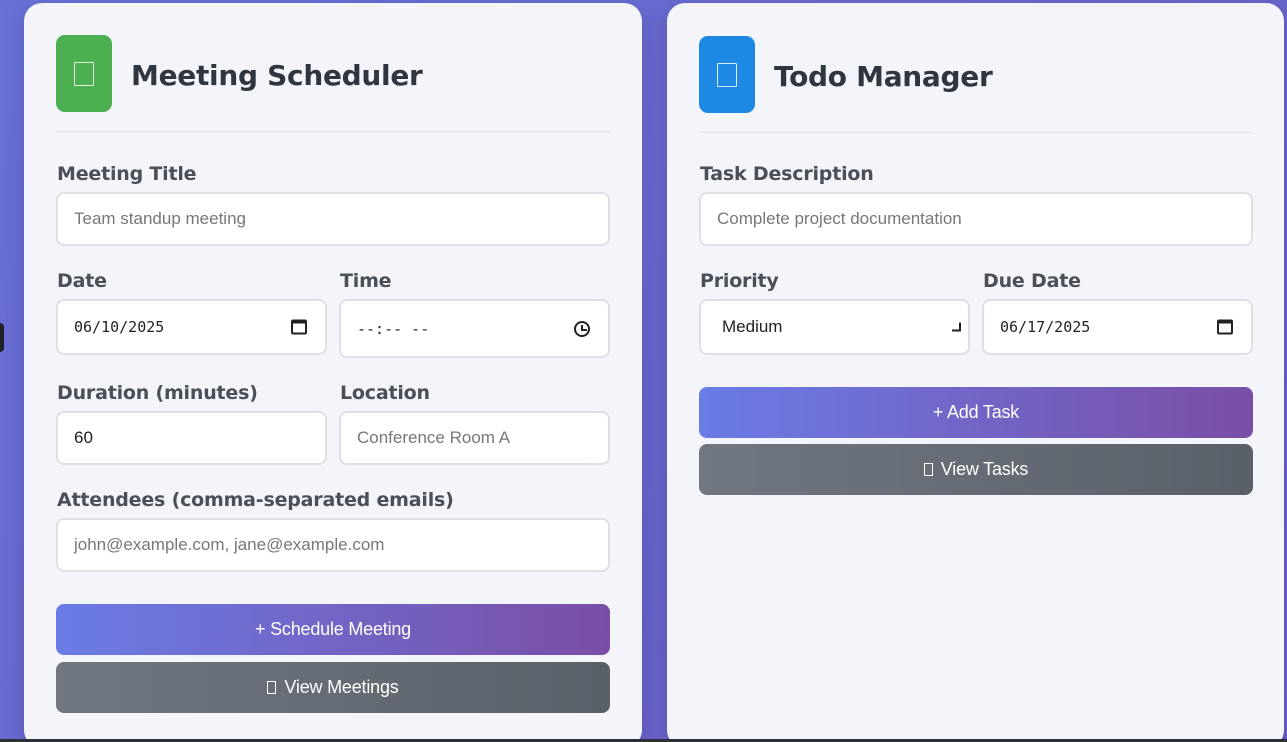 Image resolution: width=1287 pixels, height=742 pixels. What do you see at coordinates (739, 281) in the screenshot?
I see `priority-label: Priority` at bounding box center [739, 281].